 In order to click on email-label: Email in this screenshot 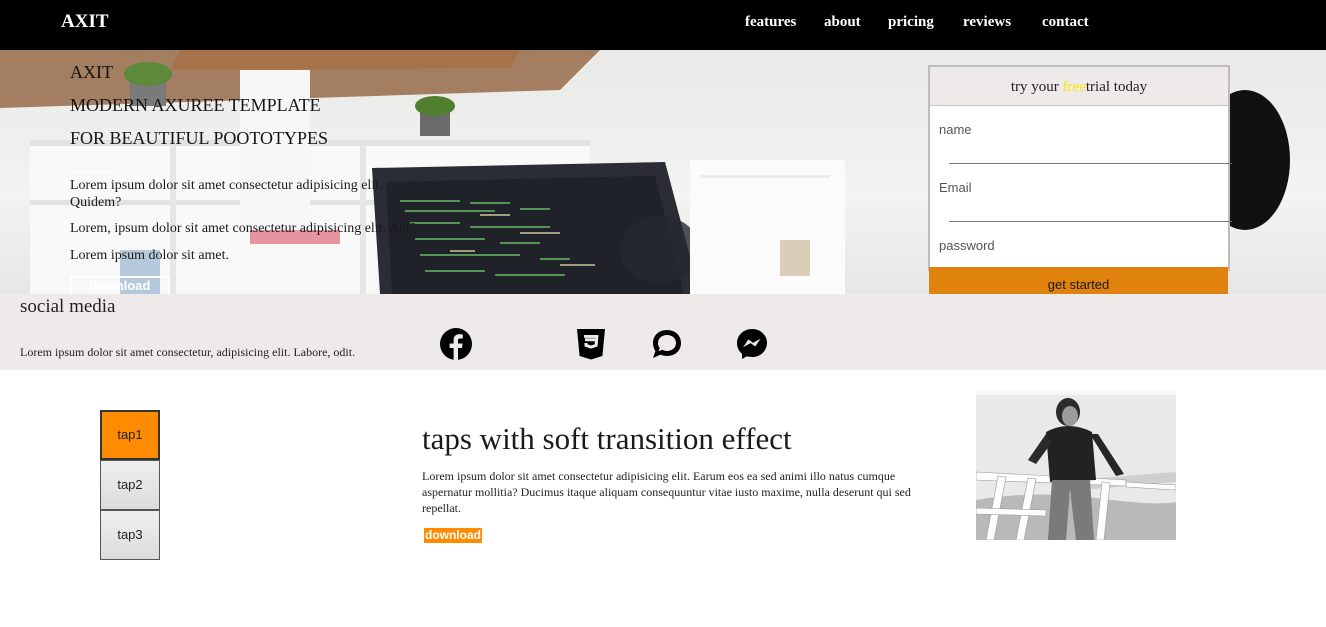, I will do `click(955, 187)`.